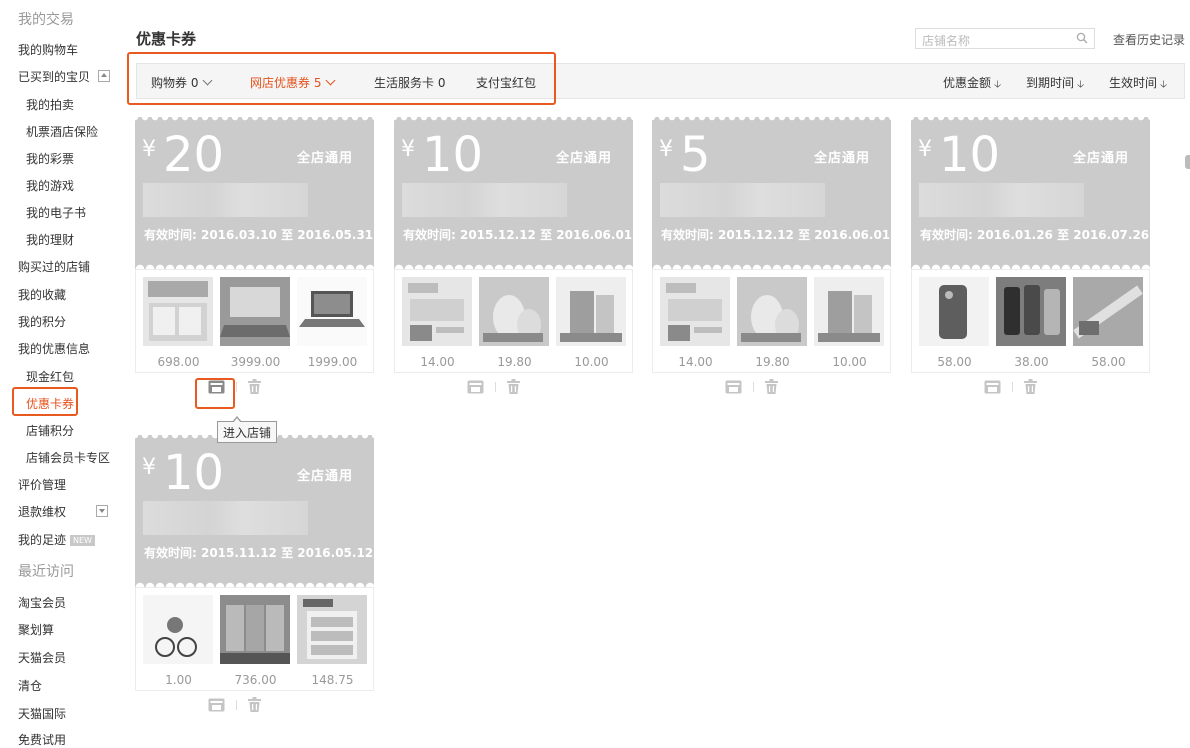 The height and width of the screenshot is (748, 1190). I want to click on arrow-down-icon: 🡣, so click(1164, 84).